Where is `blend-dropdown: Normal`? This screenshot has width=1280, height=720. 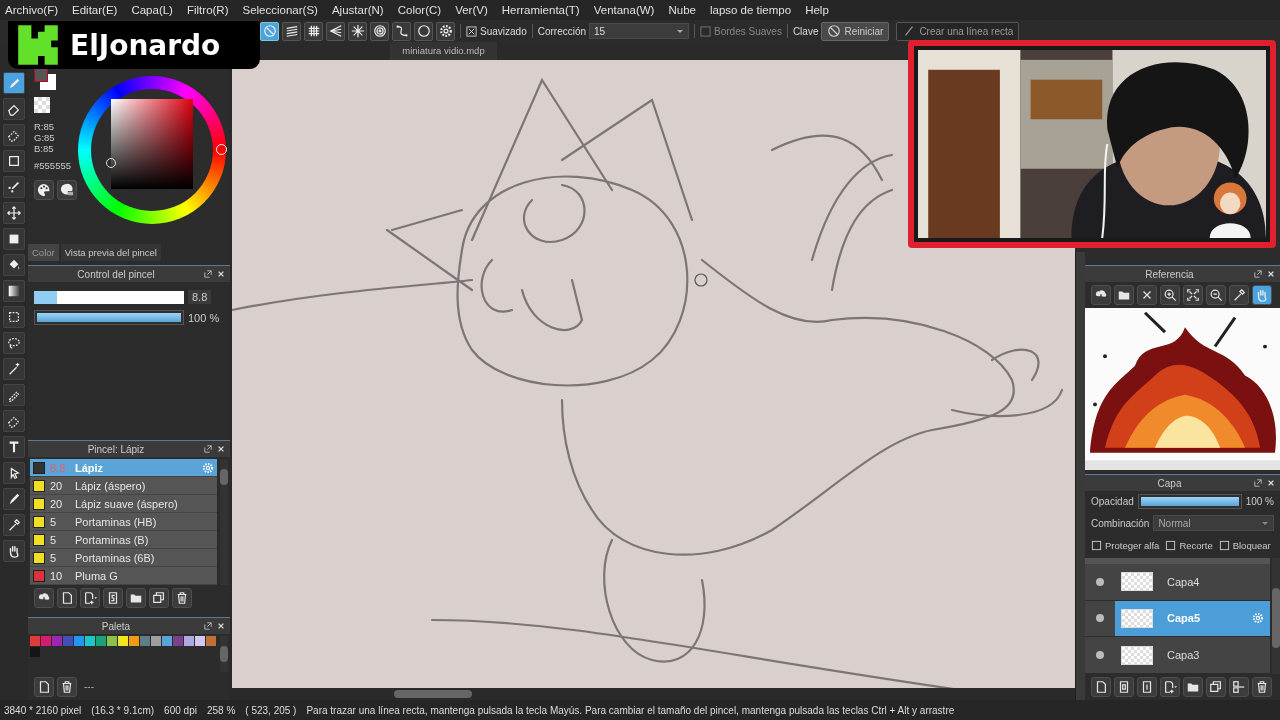 blend-dropdown: Normal is located at coordinates (1213, 523).